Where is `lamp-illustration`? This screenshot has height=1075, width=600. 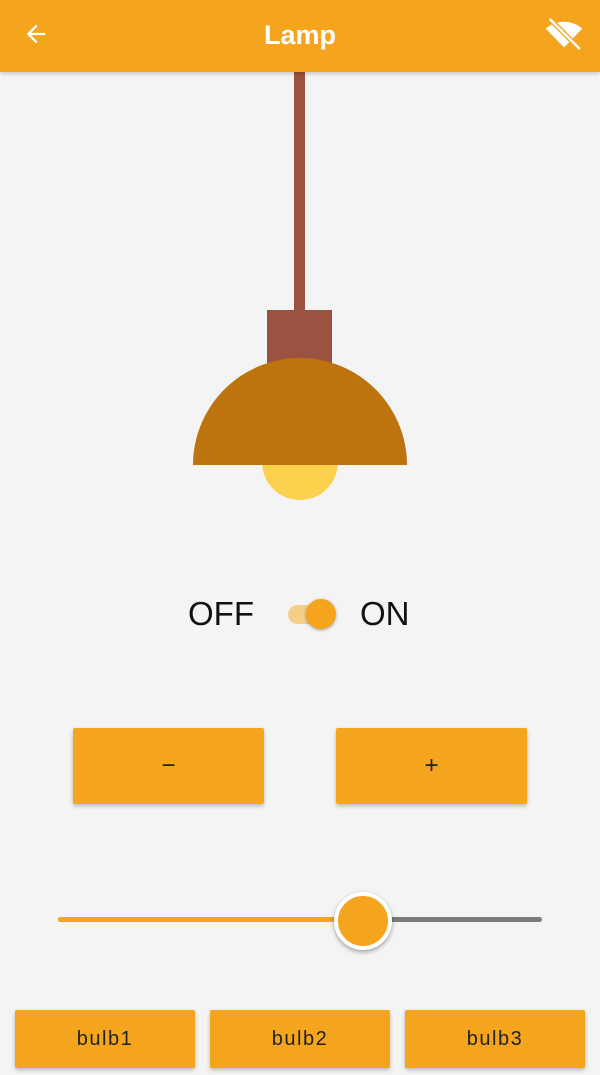 lamp-illustration is located at coordinates (300, 285).